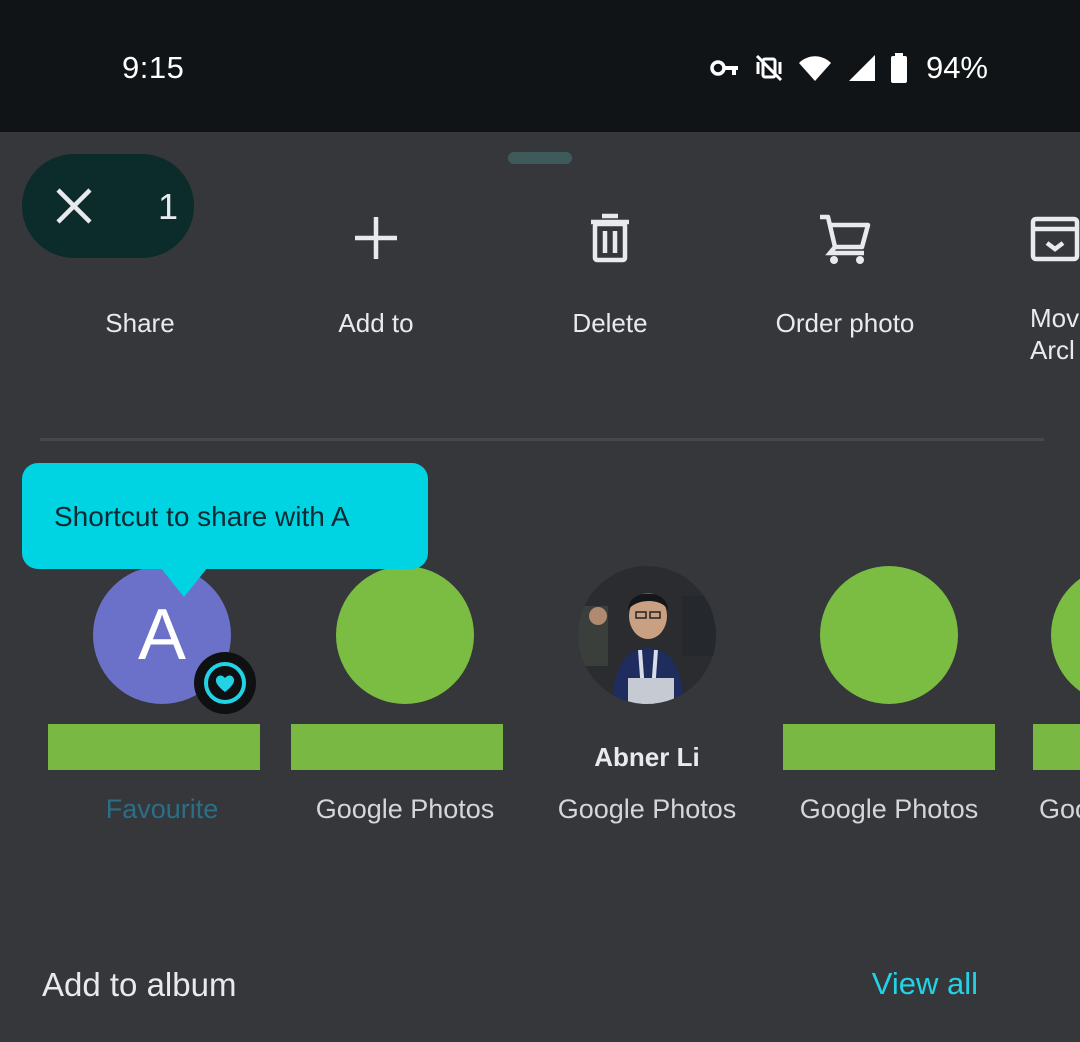 Image resolution: width=1080 pixels, height=1042 pixels. Describe the element at coordinates (1052, 350) in the screenshot. I see `move-to-archive-label-line2: Arcl` at that location.